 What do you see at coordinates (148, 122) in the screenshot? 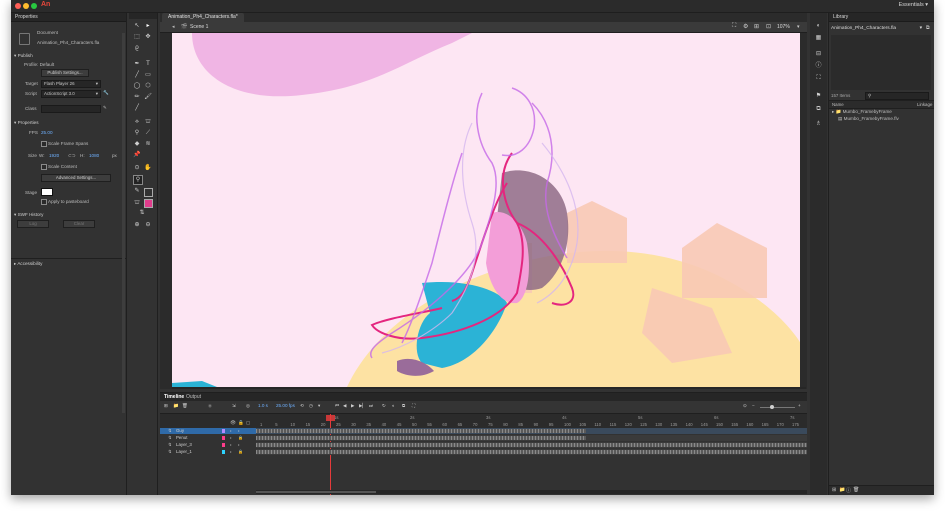
I see `paint-bucket-tool-icon: ⛫` at bounding box center [148, 122].